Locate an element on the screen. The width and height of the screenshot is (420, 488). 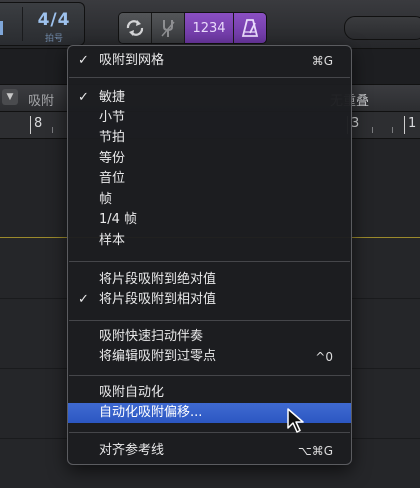
time-signature-label: 拍号 is located at coordinates (53, 39).